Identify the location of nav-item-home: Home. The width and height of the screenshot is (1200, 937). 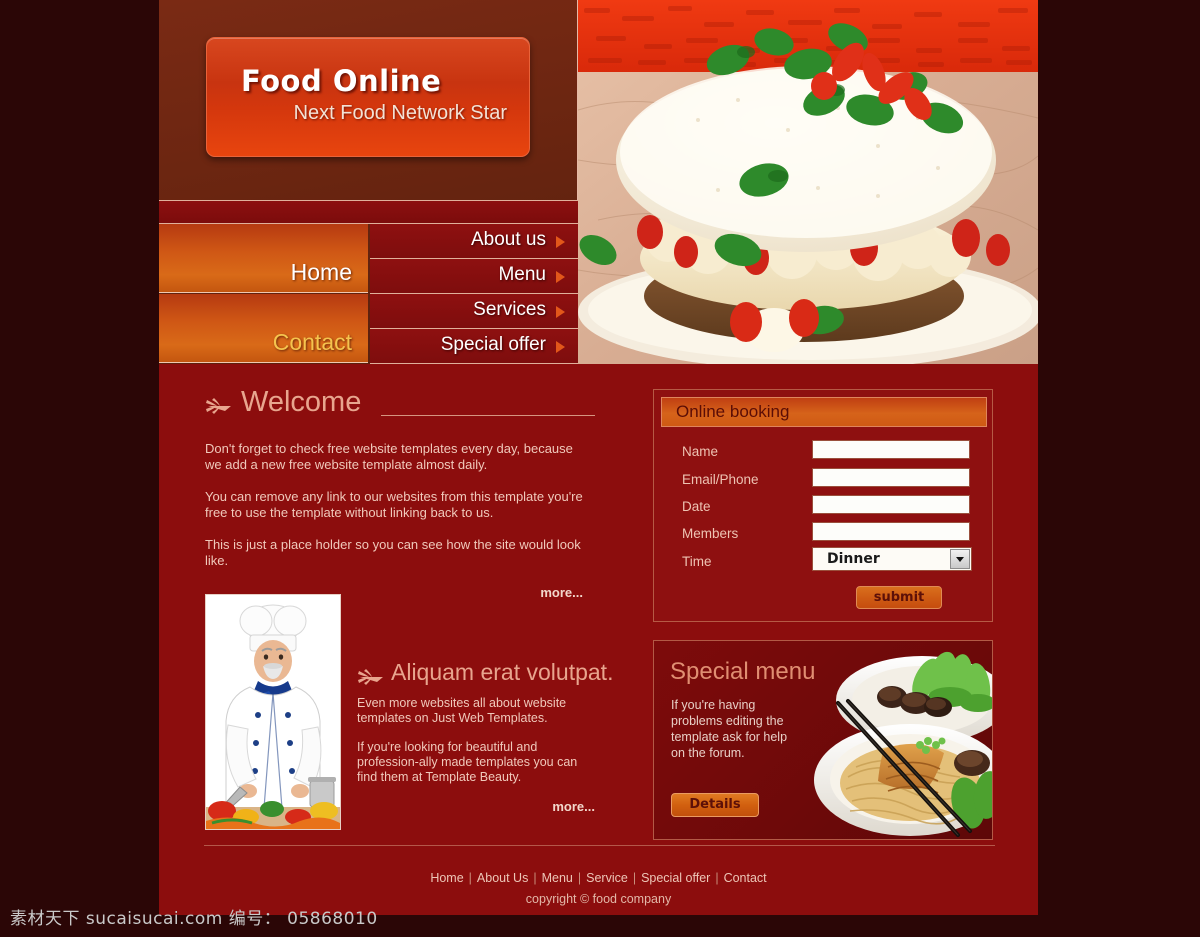
(263, 258).